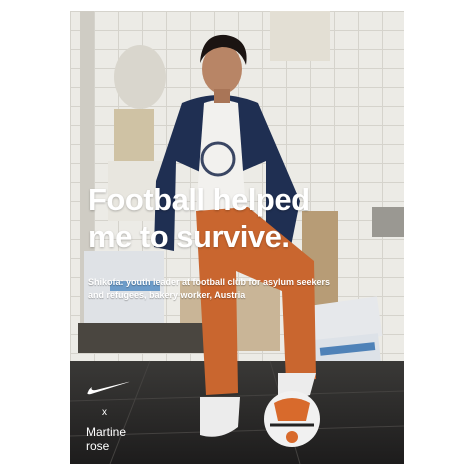 Image resolution: width=474 pixels, height=474 pixels. What do you see at coordinates (108, 388) in the screenshot?
I see `swoosh-icon` at bounding box center [108, 388].